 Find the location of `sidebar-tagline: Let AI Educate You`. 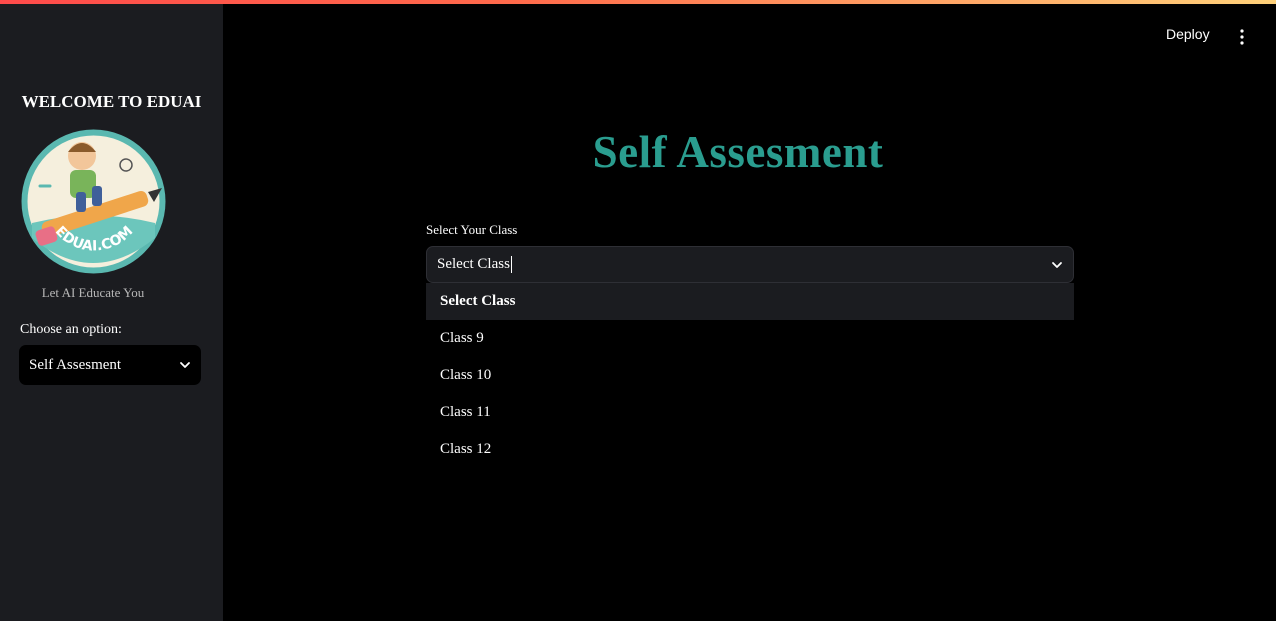

sidebar-tagline: Let AI Educate You is located at coordinates (93, 292).